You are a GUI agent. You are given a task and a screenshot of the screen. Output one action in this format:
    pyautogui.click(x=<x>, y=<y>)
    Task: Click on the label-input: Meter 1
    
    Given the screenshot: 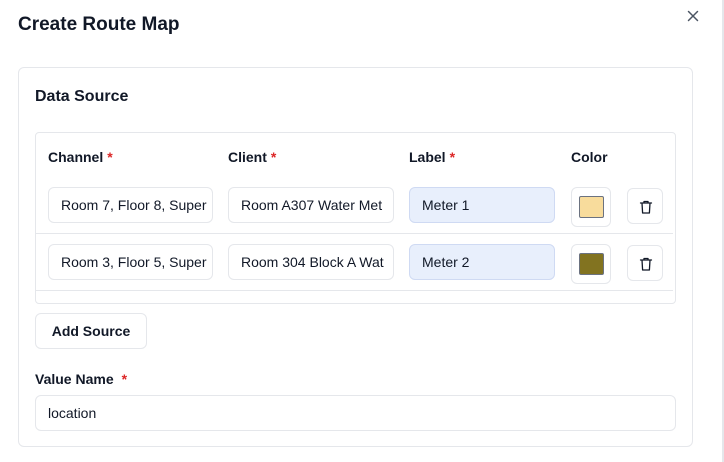 What is the action you would take?
    pyautogui.click(x=482, y=205)
    